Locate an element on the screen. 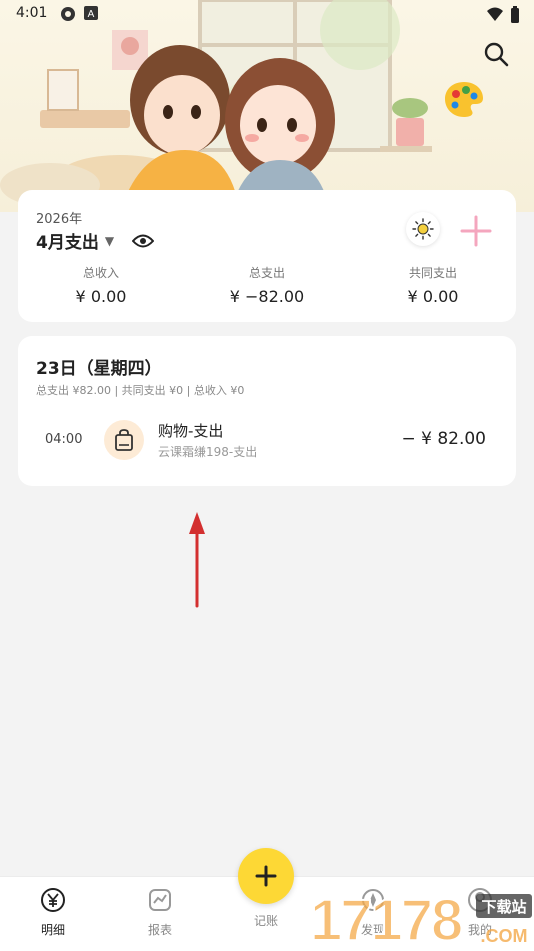 The height and width of the screenshot is (951, 534). status-time: 4:01 is located at coordinates (32, 13).